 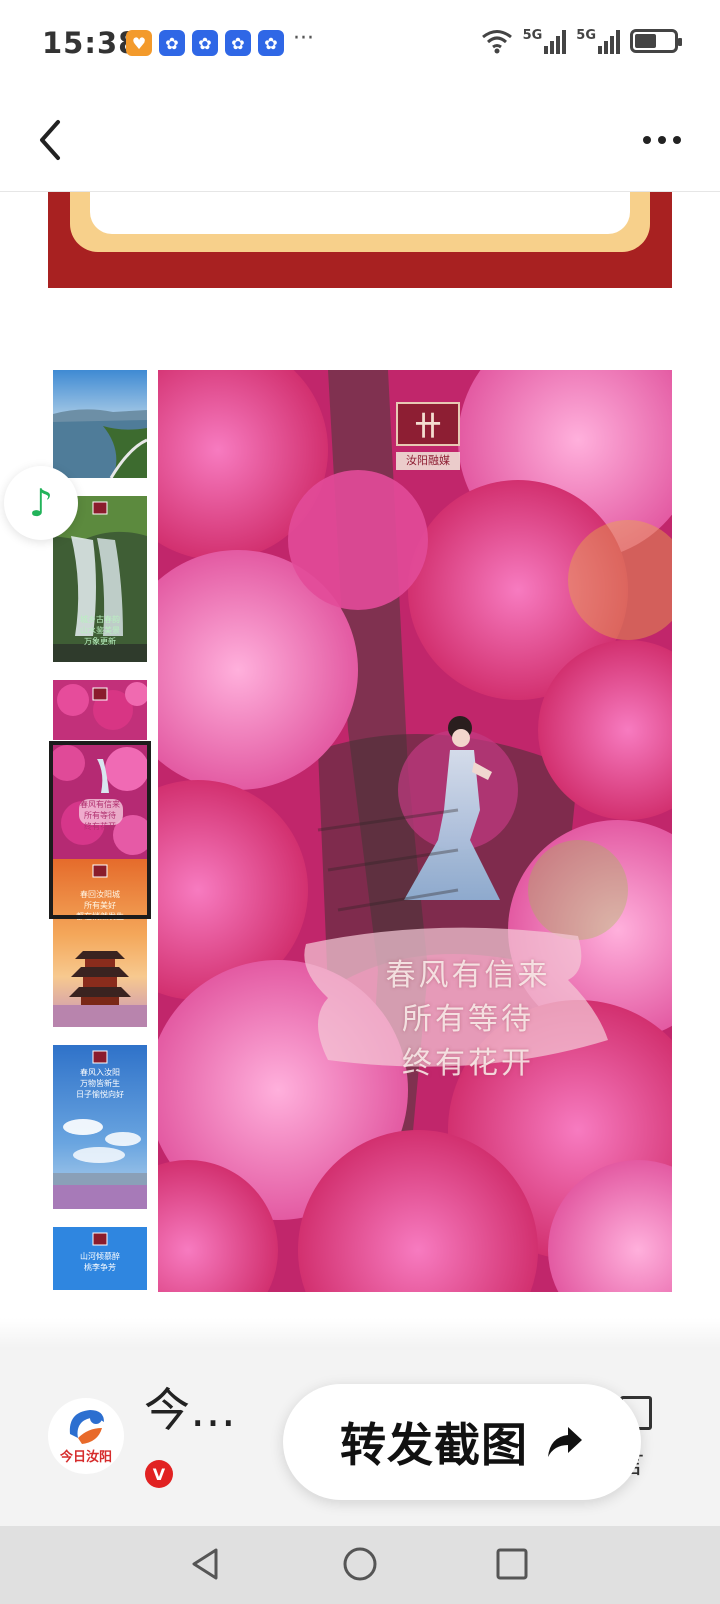 I want to click on account-avatar: 今日汝阳, so click(x=86, y=1436).